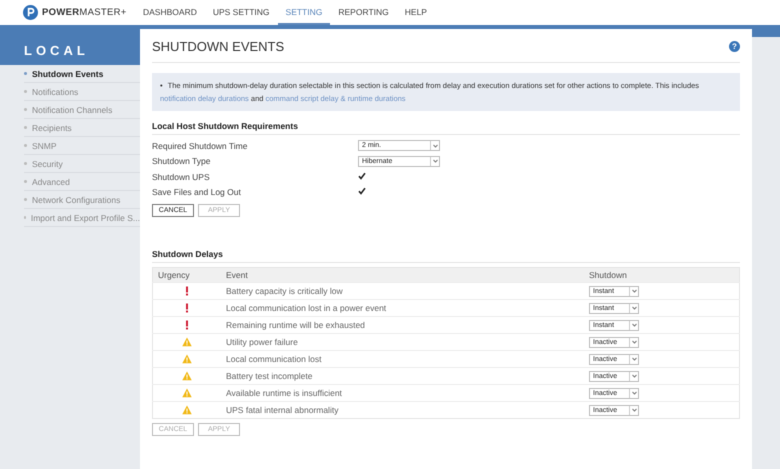 This screenshot has width=780, height=469. I want to click on column-header: Urgency, so click(186, 275).